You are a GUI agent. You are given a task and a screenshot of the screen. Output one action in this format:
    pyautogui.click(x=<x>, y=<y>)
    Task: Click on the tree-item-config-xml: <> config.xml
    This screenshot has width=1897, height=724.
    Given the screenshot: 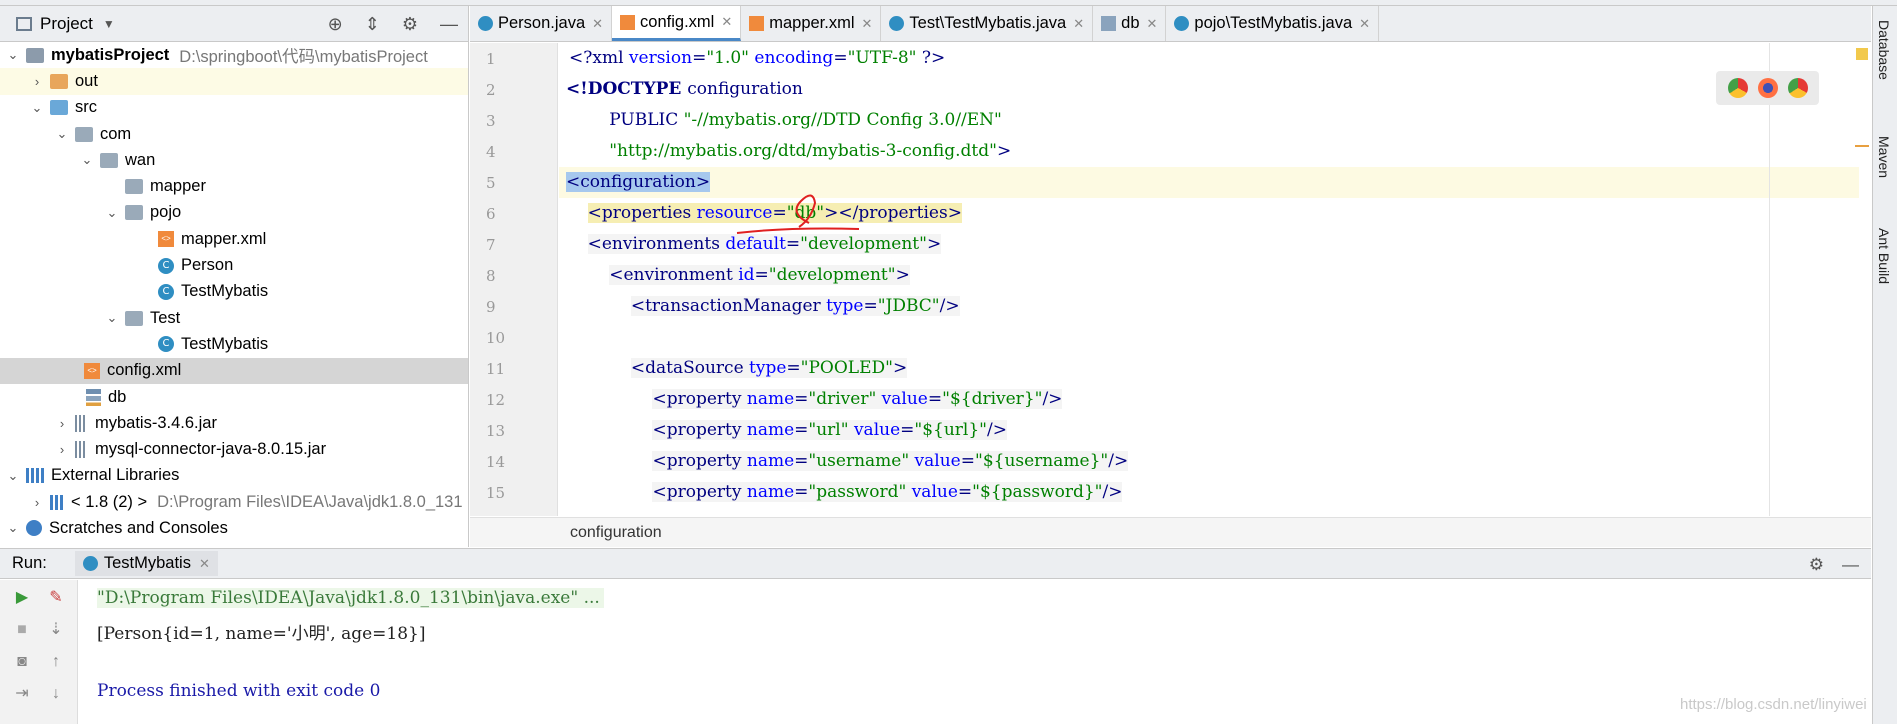 What is the action you would take?
    pyautogui.click(x=234, y=370)
    